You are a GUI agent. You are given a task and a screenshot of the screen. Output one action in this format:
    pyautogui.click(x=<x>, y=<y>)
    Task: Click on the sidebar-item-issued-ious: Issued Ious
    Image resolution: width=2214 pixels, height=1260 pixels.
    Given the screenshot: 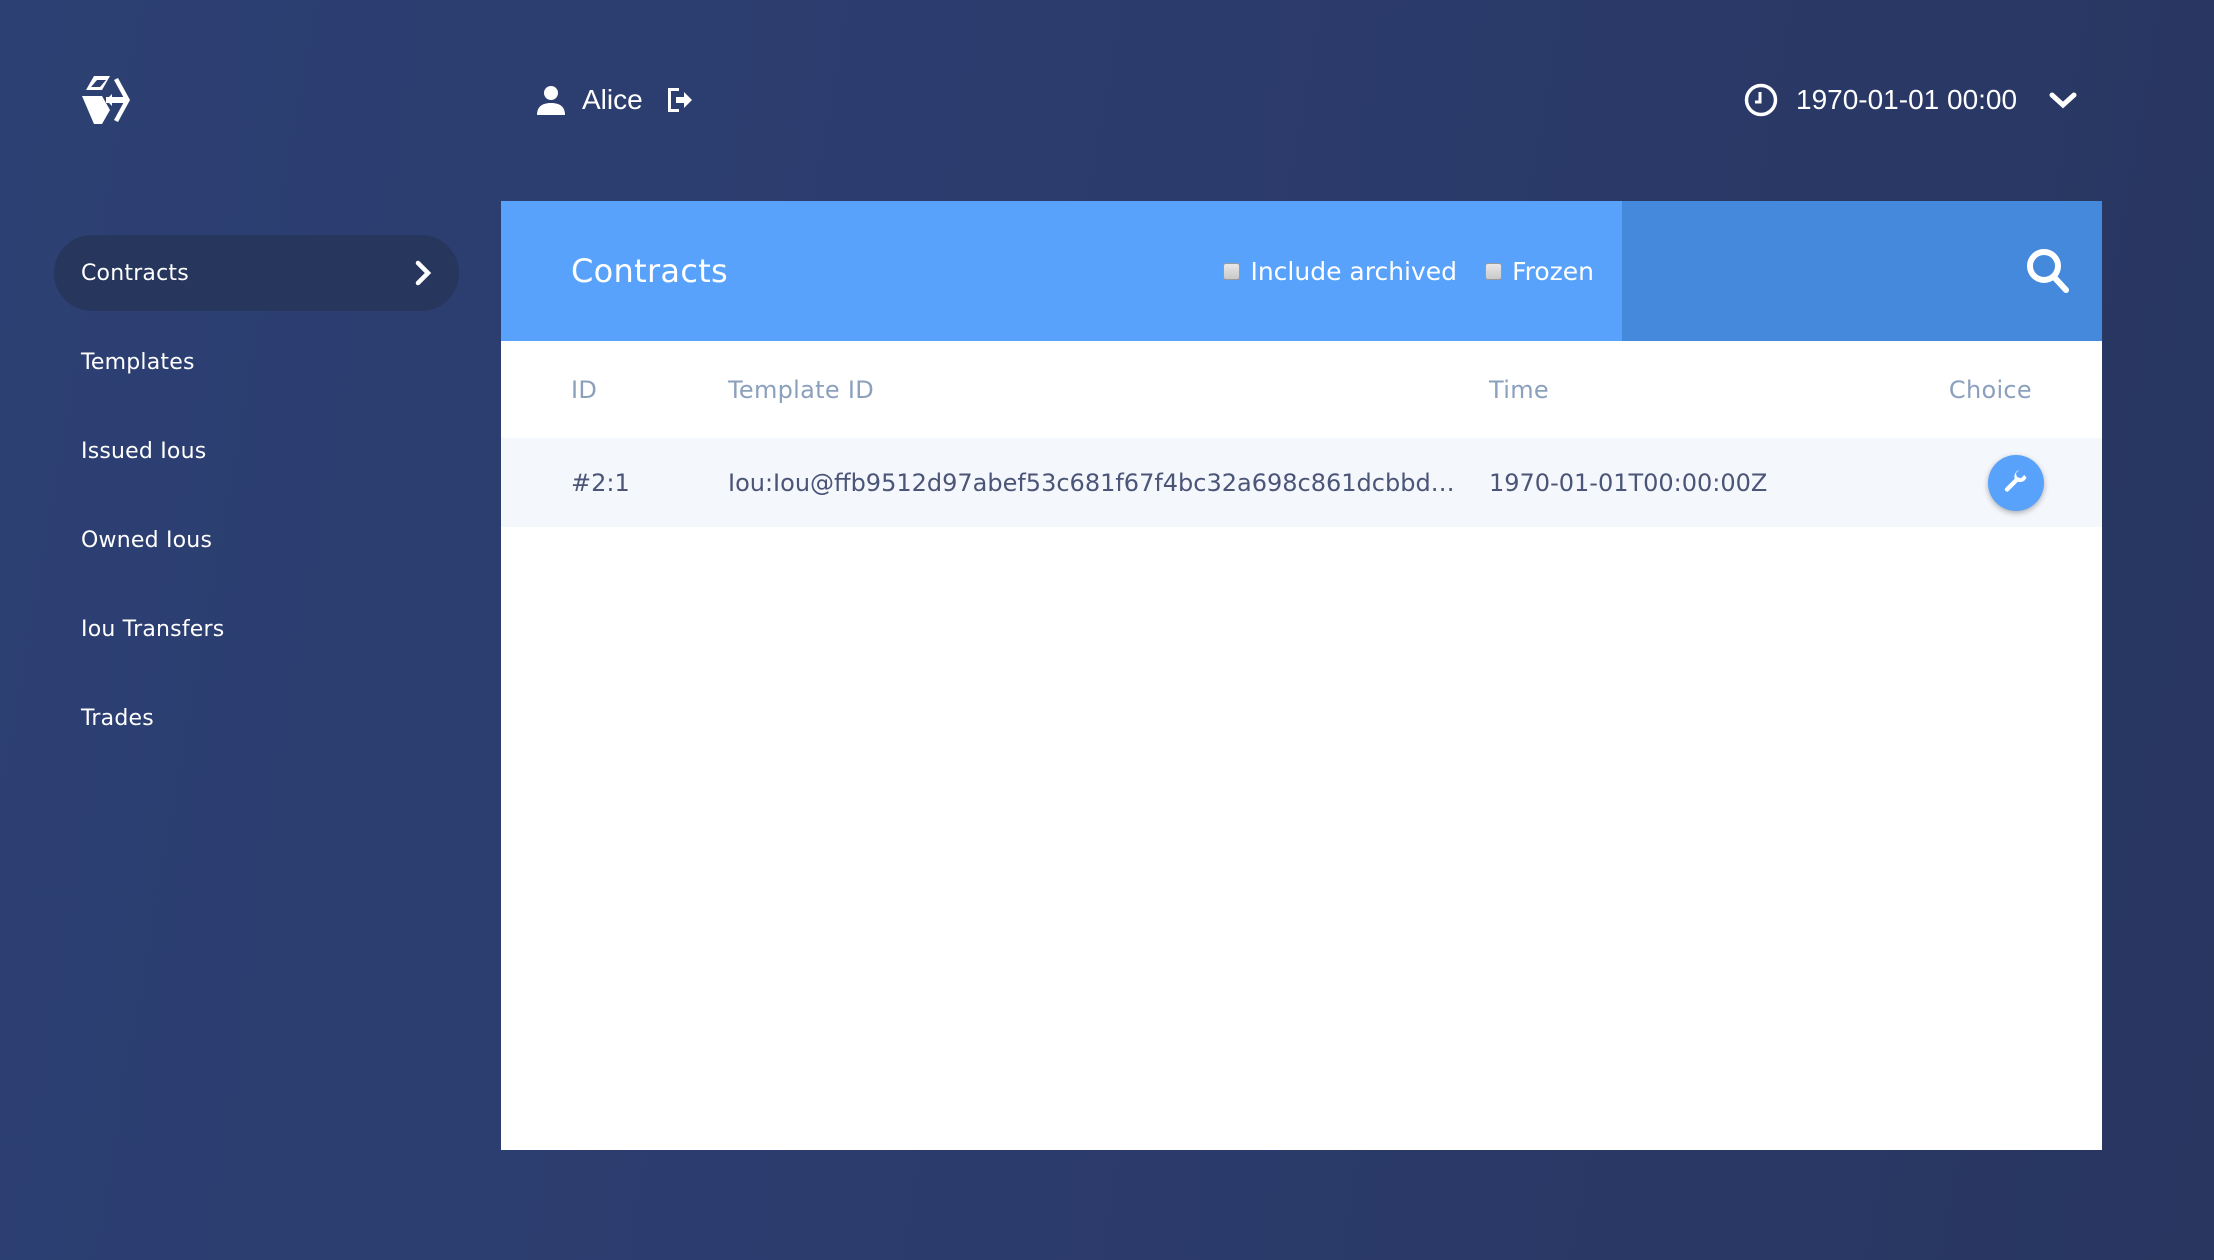 What is the action you would take?
    pyautogui.click(x=256, y=451)
    